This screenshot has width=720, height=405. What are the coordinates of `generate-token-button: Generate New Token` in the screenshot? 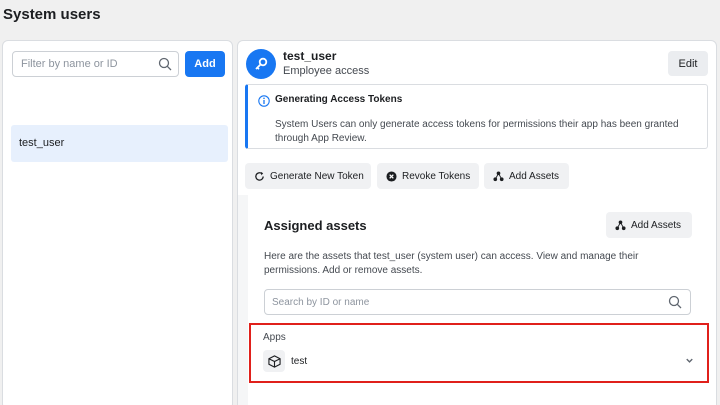 It's located at (308, 176).